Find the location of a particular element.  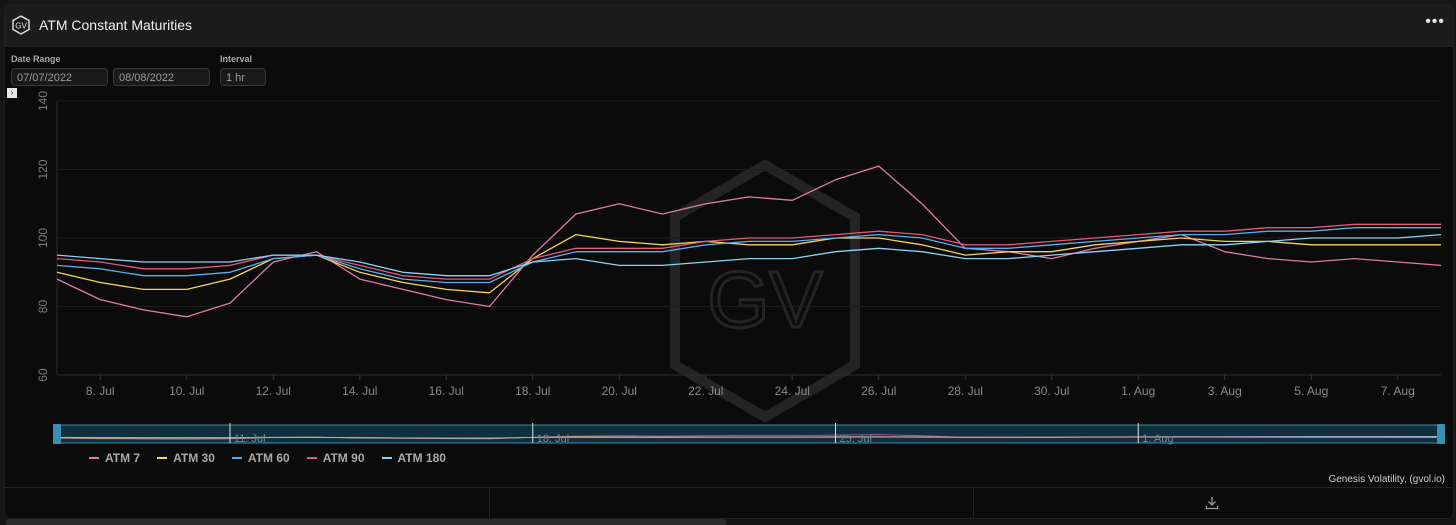

legend-label: ATM 30 is located at coordinates (194, 458).